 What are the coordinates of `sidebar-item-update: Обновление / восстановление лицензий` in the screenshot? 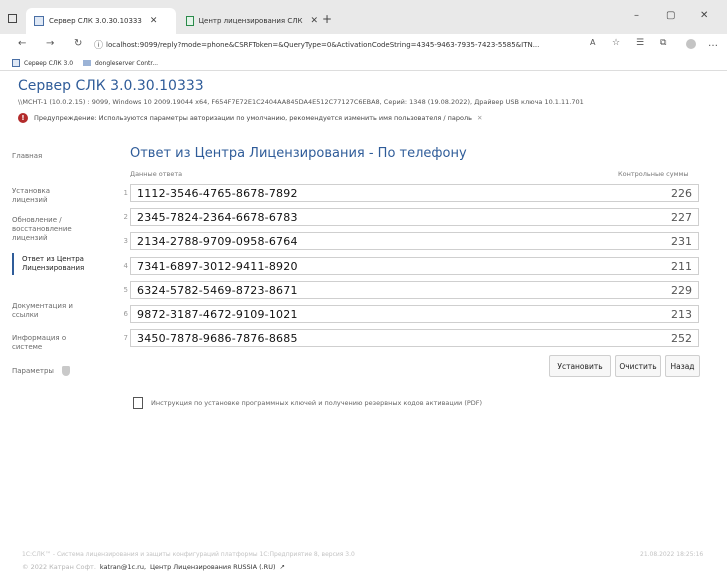 It's located at (52, 229).